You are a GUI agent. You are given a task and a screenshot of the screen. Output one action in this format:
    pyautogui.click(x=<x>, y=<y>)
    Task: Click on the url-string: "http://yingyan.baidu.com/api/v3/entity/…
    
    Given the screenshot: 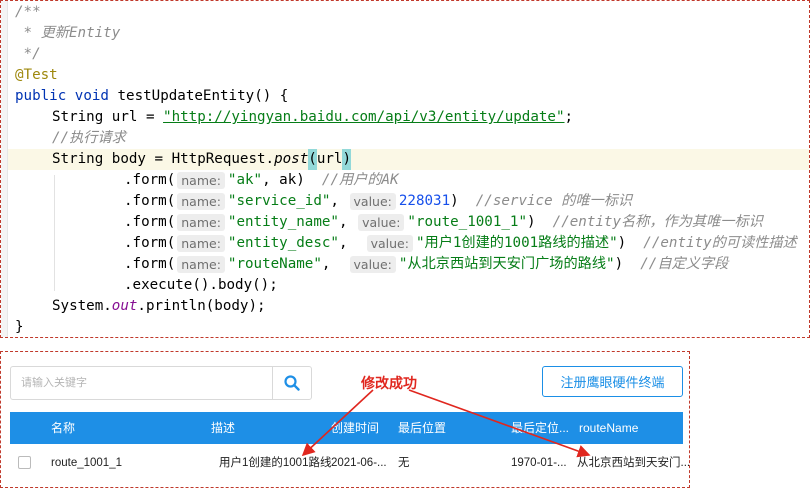 What is the action you would take?
    pyautogui.click(x=363, y=117)
    